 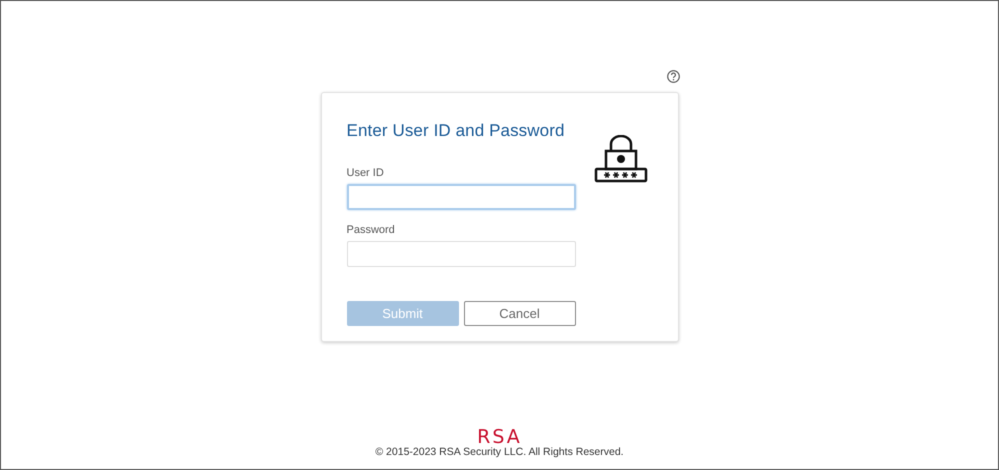 What do you see at coordinates (461, 197) in the screenshot?
I see `user-id-field` at bounding box center [461, 197].